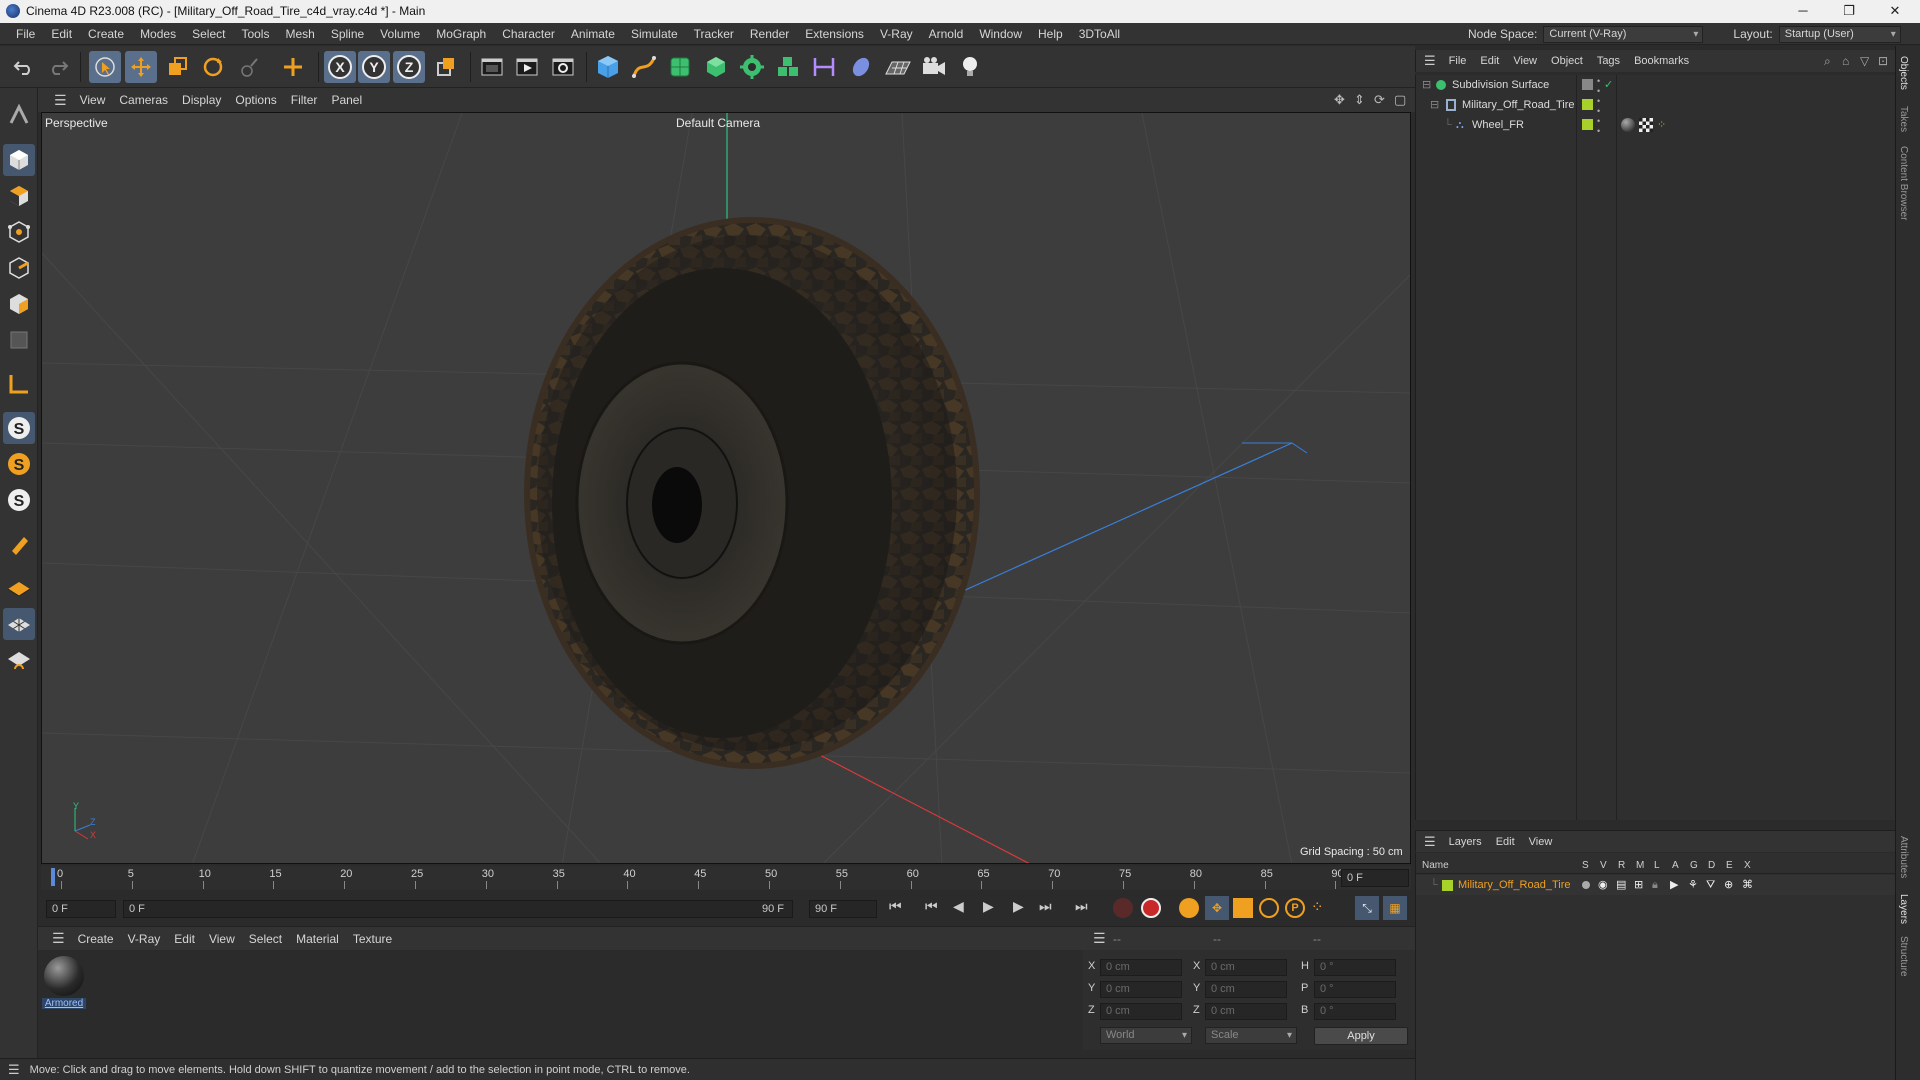  What do you see at coordinates (1355, 989) in the screenshot?
I see `rot-p-field: 0 °` at bounding box center [1355, 989].